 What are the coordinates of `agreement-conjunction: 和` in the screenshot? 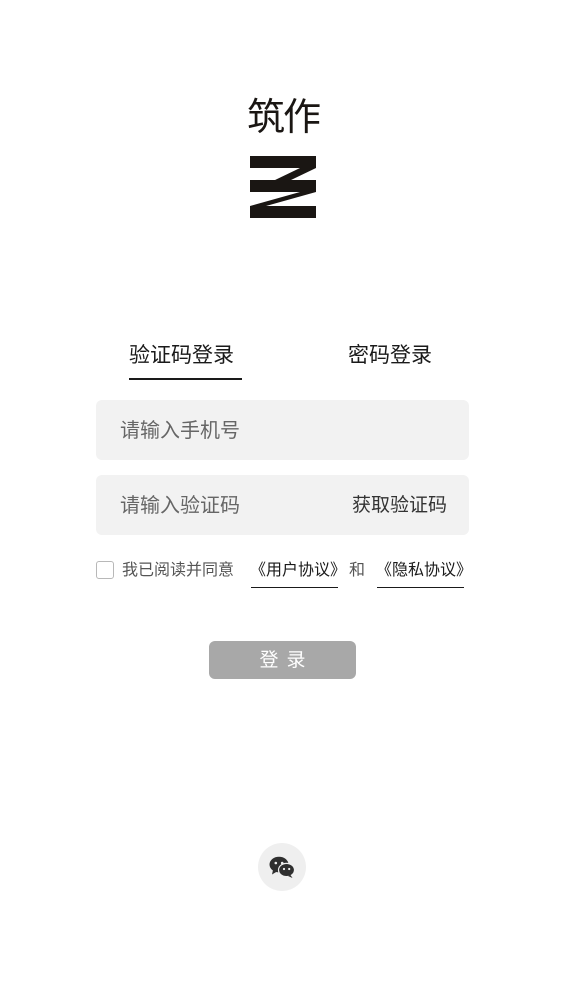 It's located at (357, 569).